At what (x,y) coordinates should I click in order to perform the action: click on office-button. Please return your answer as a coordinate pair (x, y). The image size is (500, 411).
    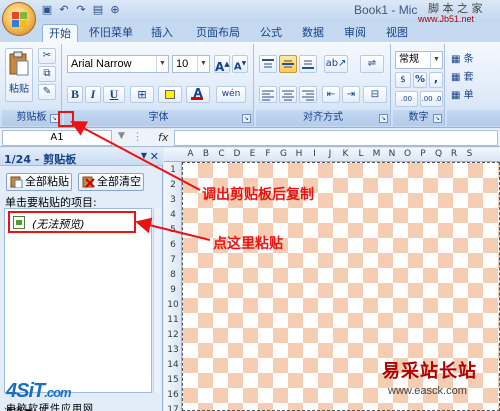
    Looking at the image, I should click on (19, 19).